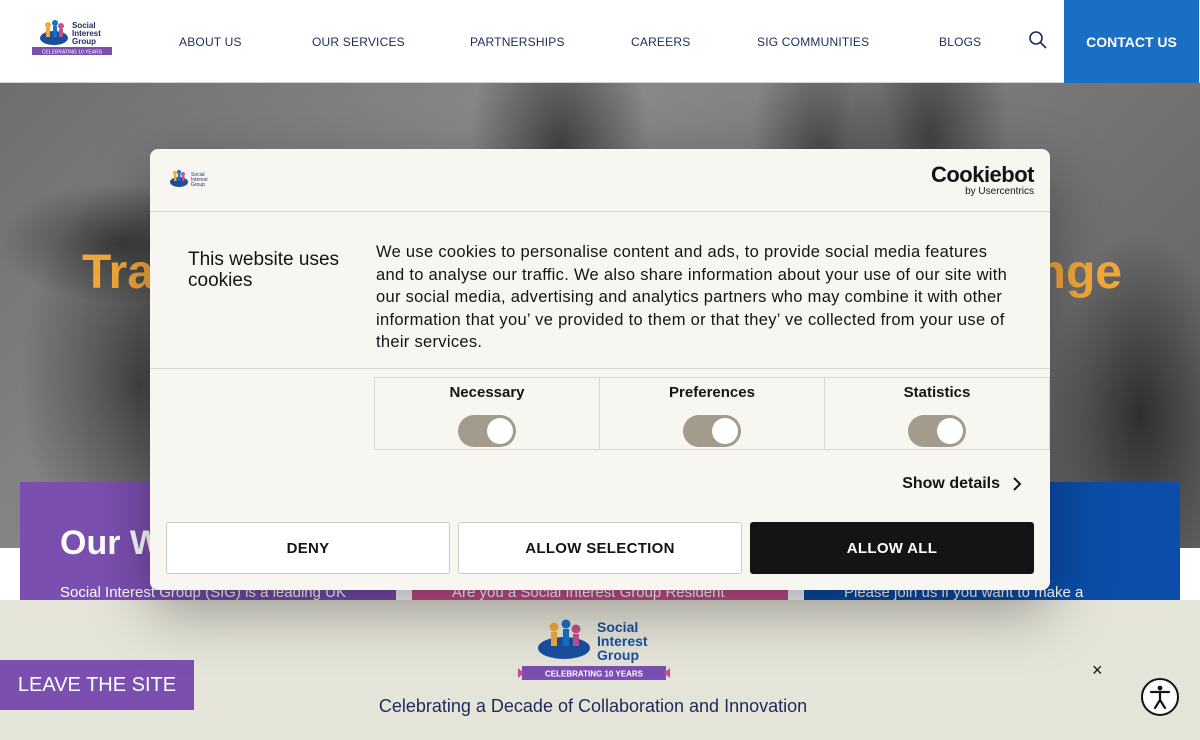 This screenshot has width=1200, height=740. I want to click on close-icon: ×, so click(1097, 670).